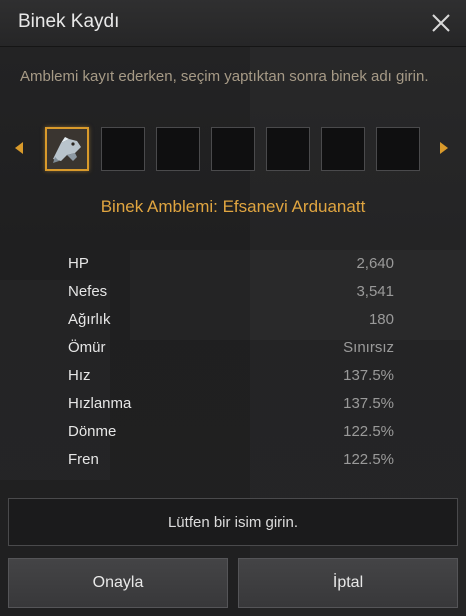  What do you see at coordinates (348, 583) in the screenshot?
I see `cancel-button: İptal` at bounding box center [348, 583].